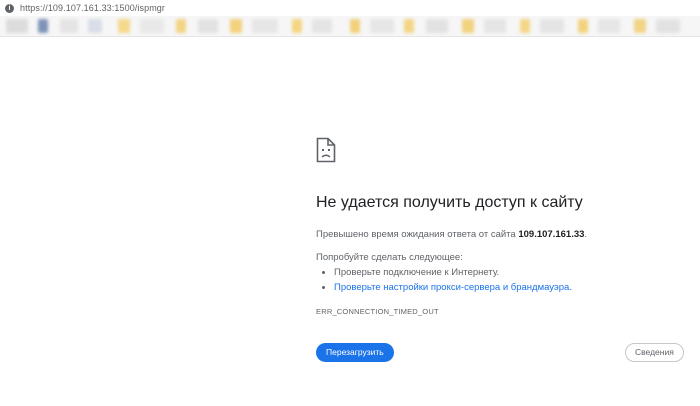 This screenshot has height=406, width=700. I want to click on details-button: Сведения, so click(654, 352).